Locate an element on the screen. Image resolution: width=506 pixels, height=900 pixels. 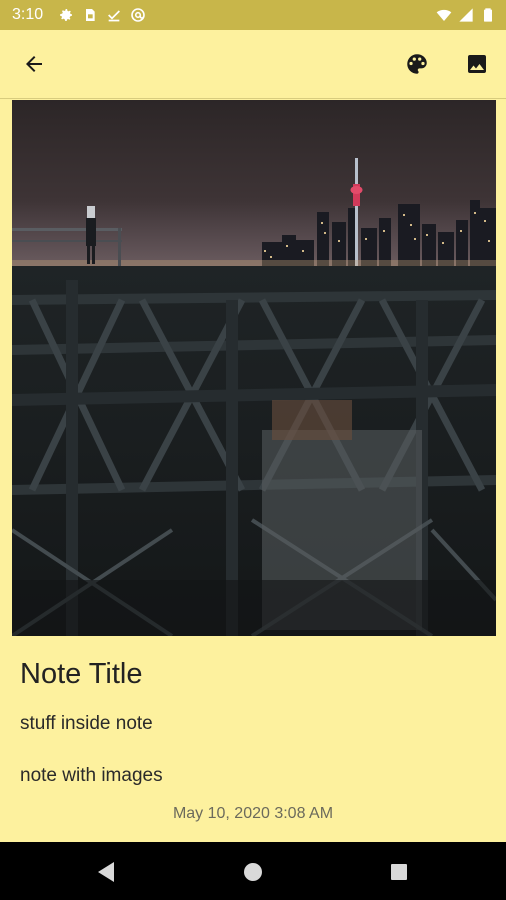
home-circle-icon is located at coordinates (253, 872).